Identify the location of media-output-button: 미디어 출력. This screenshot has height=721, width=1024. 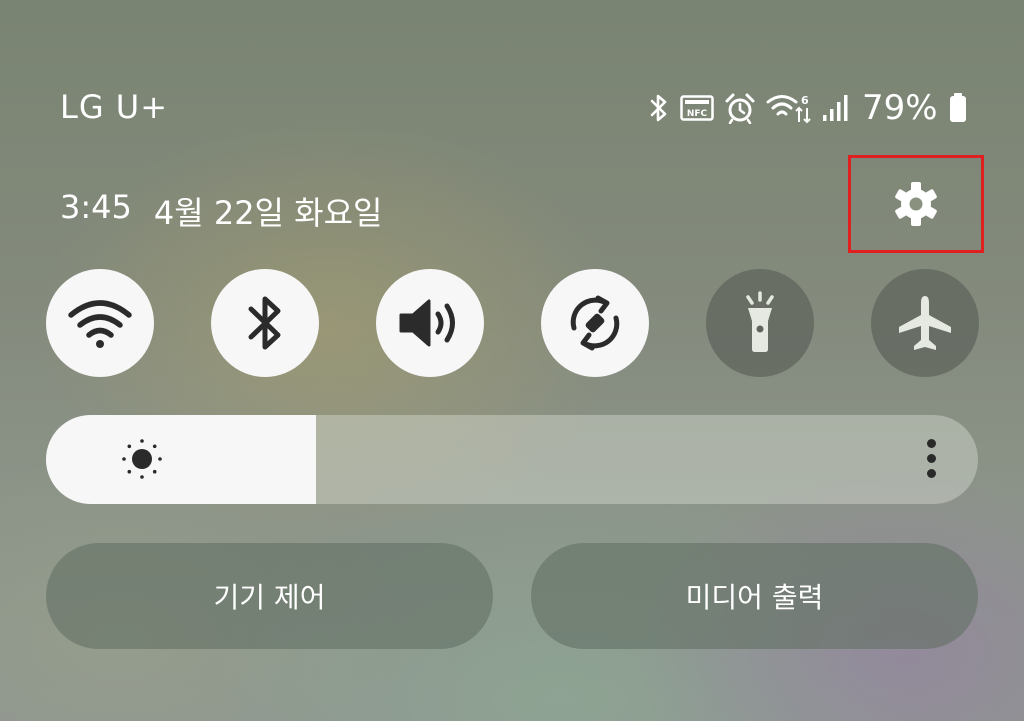
(754, 596).